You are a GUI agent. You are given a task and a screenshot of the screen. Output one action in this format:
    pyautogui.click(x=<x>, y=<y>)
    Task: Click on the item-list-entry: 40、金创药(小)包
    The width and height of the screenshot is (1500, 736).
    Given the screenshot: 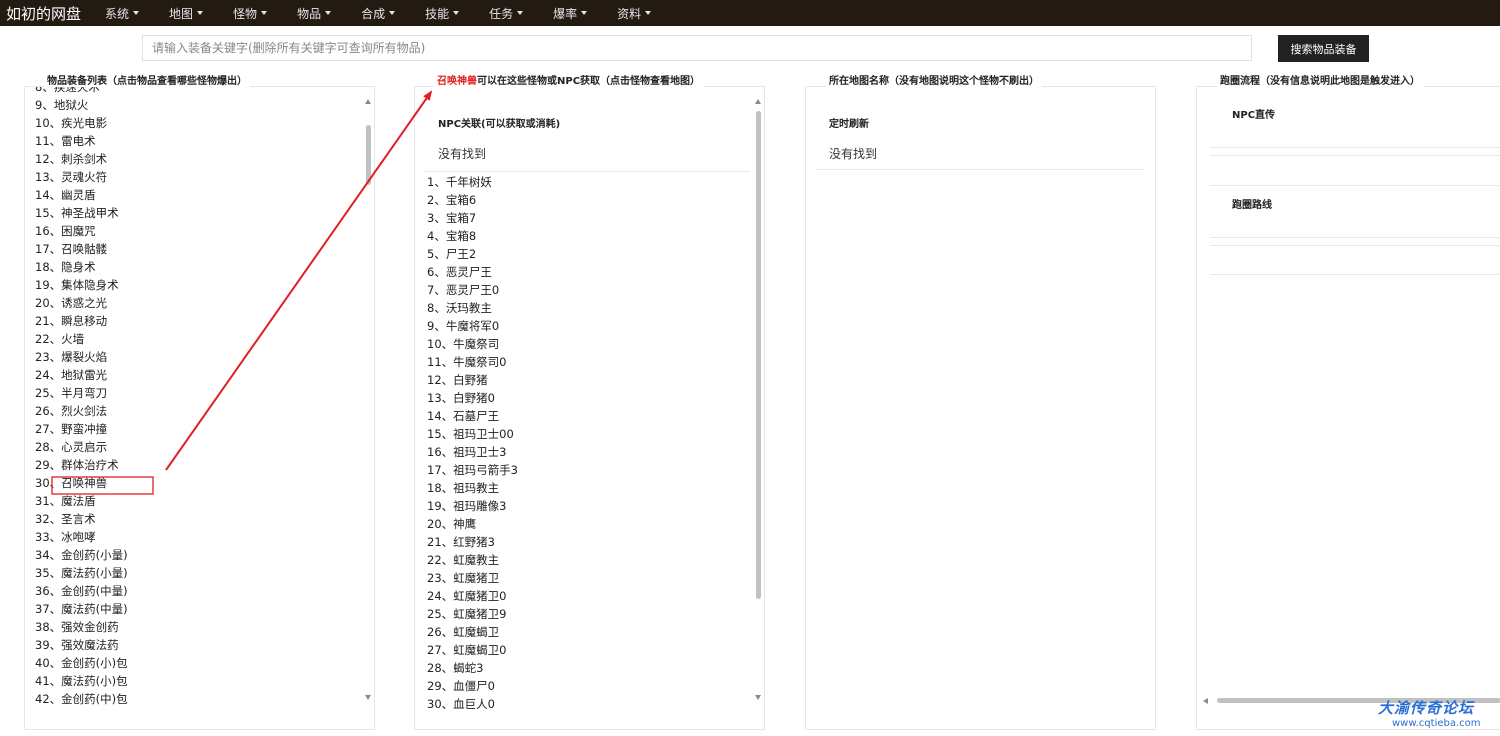 What is the action you would take?
    pyautogui.click(x=81, y=663)
    